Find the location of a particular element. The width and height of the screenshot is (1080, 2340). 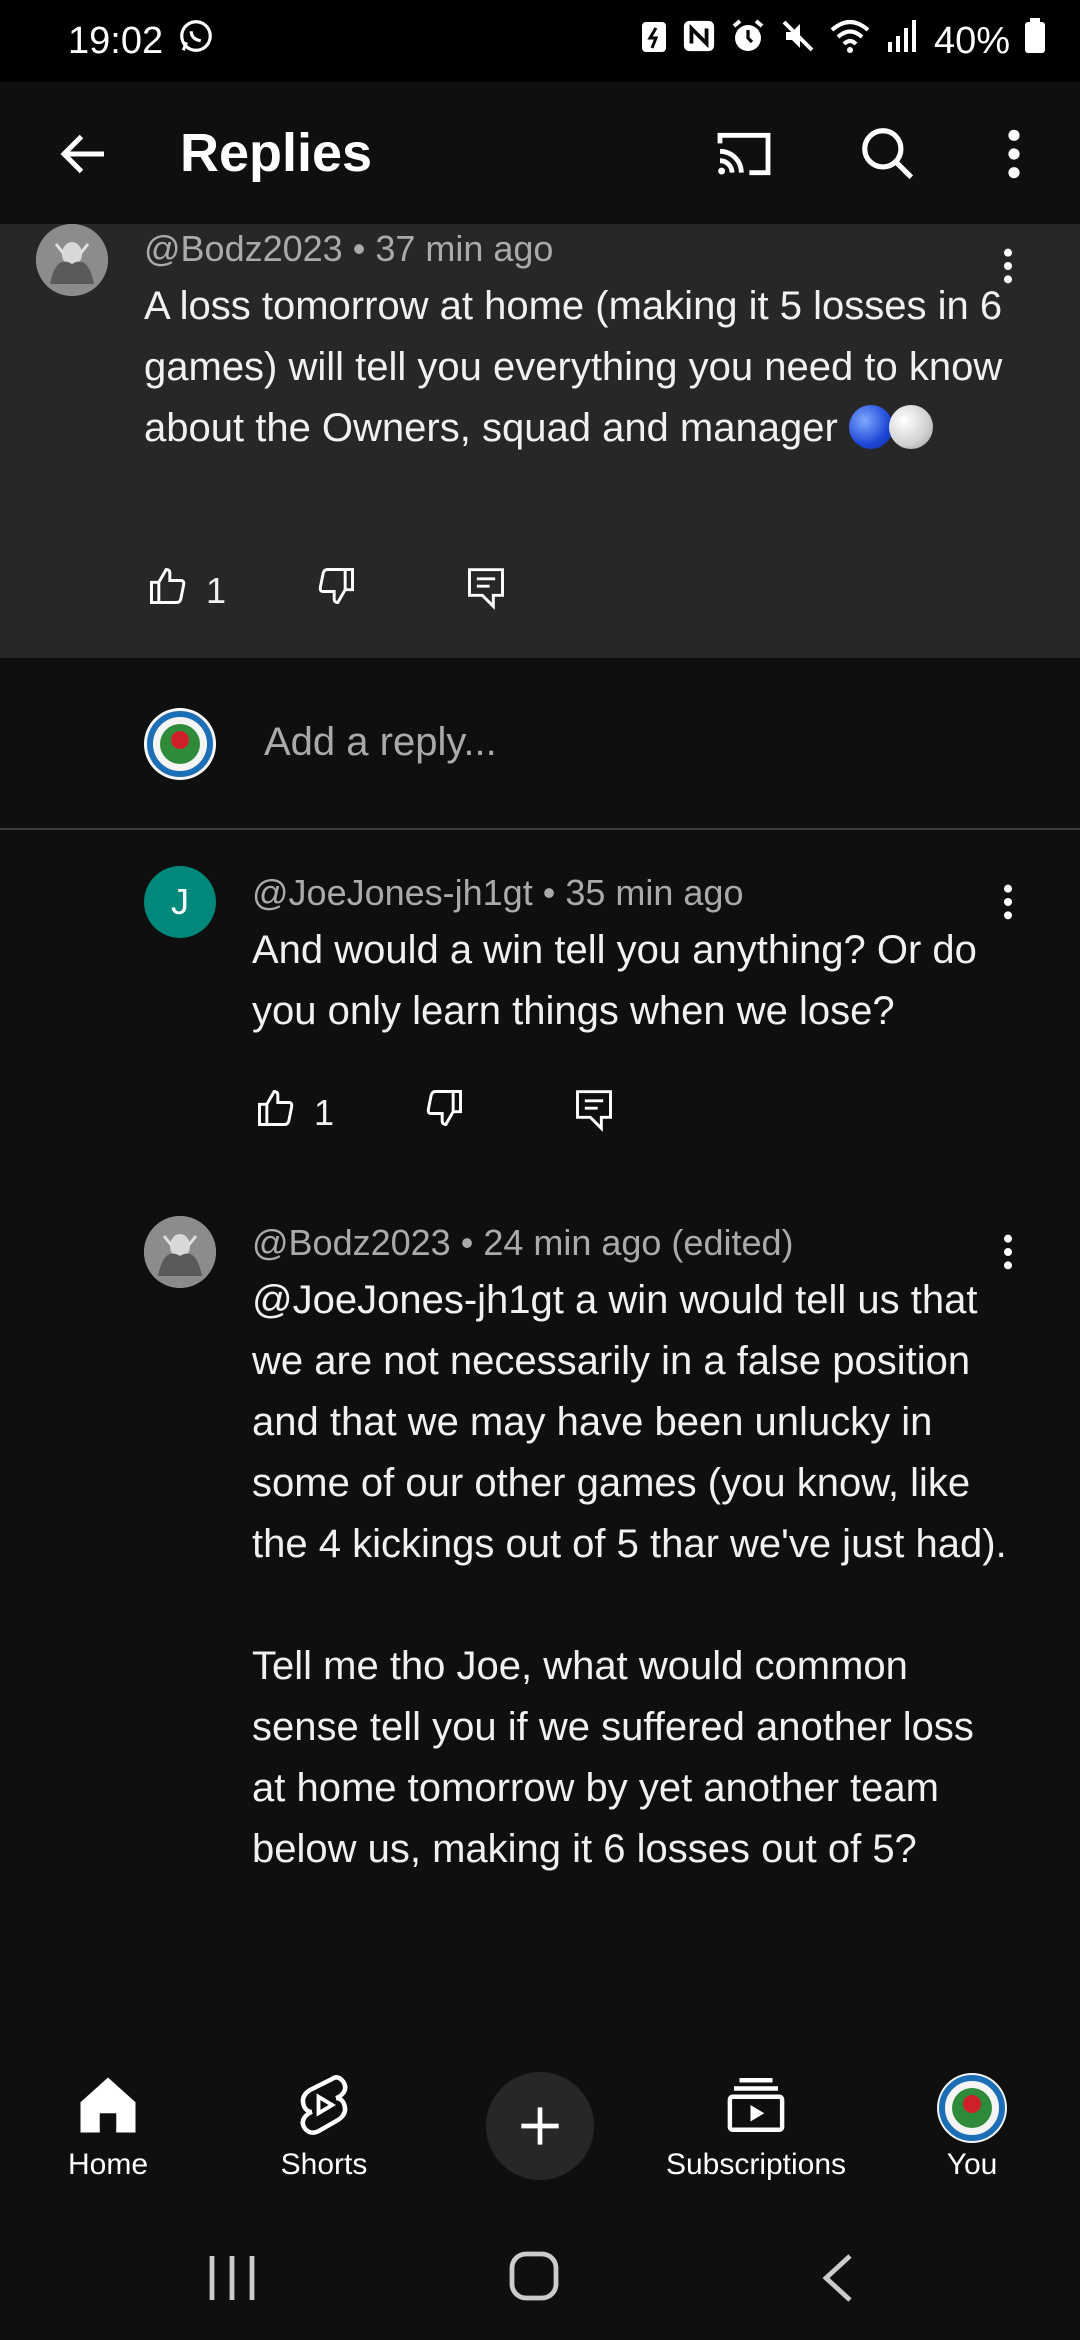

bottom-nav: Home Shorts Subscriptions You is located at coordinates (540, 2132).